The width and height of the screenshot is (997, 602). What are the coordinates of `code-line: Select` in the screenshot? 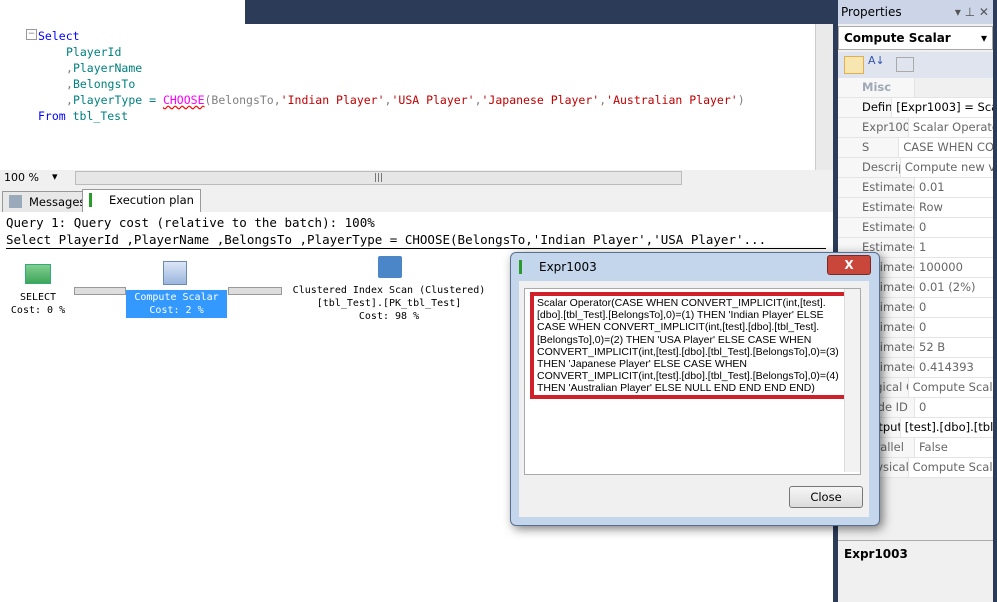 It's located at (59, 36).